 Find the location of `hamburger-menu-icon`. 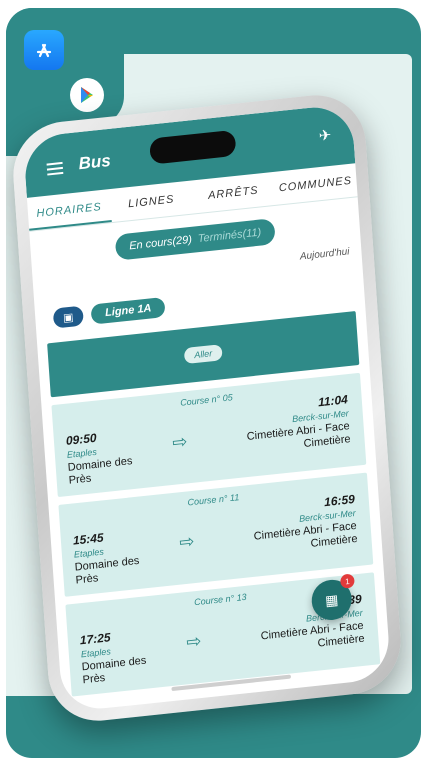

hamburger-menu-icon is located at coordinates (55, 170).